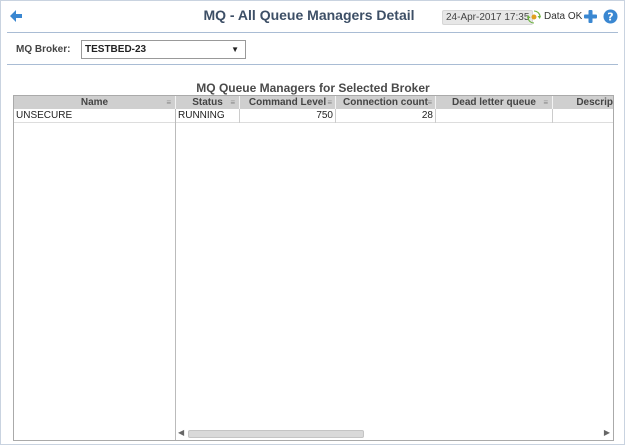  Describe the element at coordinates (313, 88) in the screenshot. I see `table-title: MQ Queue Managers for Selected Broker` at that location.